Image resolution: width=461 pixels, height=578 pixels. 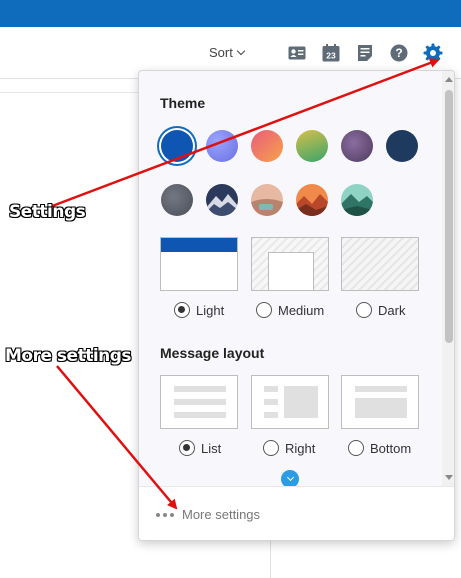 I want to click on layout-preview-right, so click(x=290, y=402).